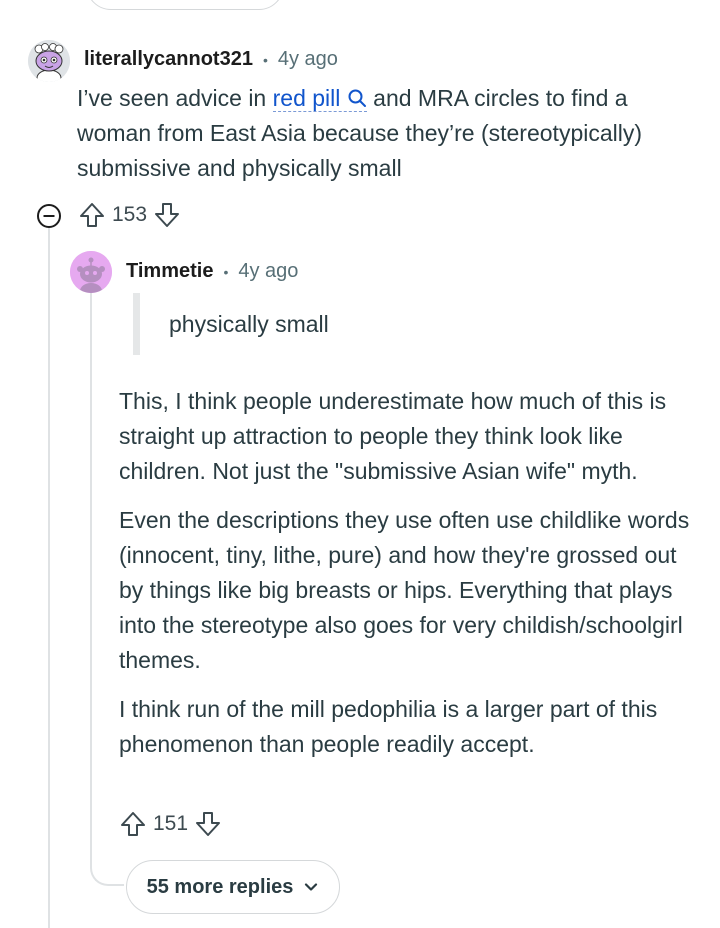 This screenshot has height=928, width=720. I want to click on search-icon, so click(357, 98).